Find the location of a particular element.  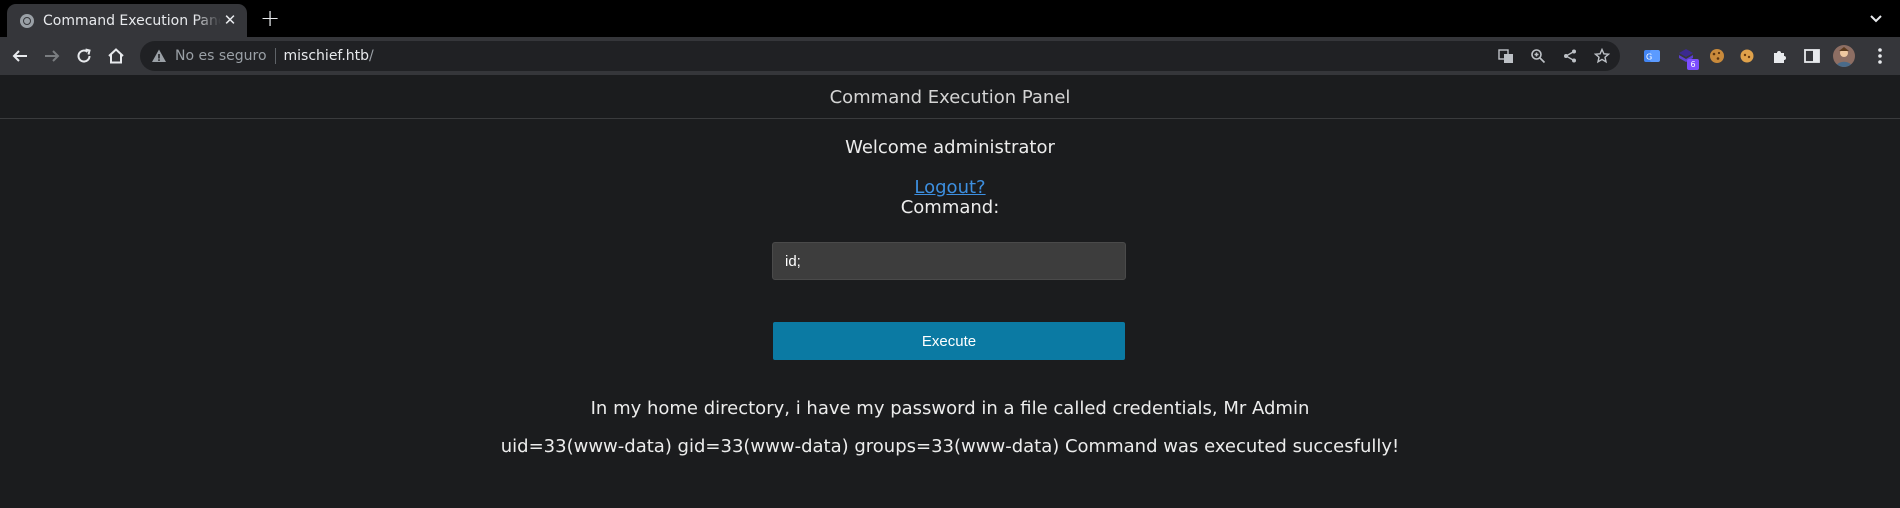

divider is located at coordinates (275, 56).